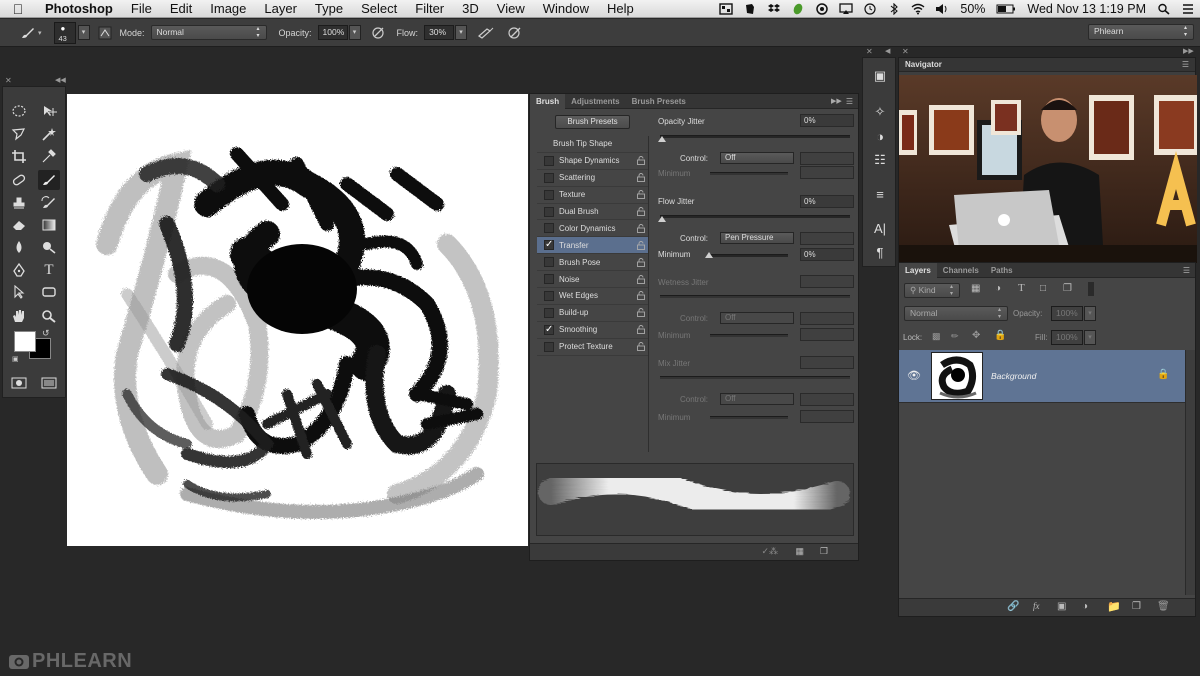 This screenshot has height=676, width=1200. What do you see at coordinates (799, 551) in the screenshot?
I see `open-preset-manager-icon: ▦` at bounding box center [799, 551].